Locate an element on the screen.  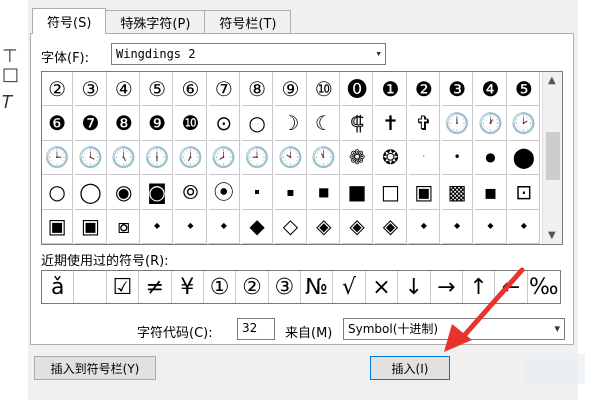
symbol-cell: ⑩ is located at coordinates (324, 89).